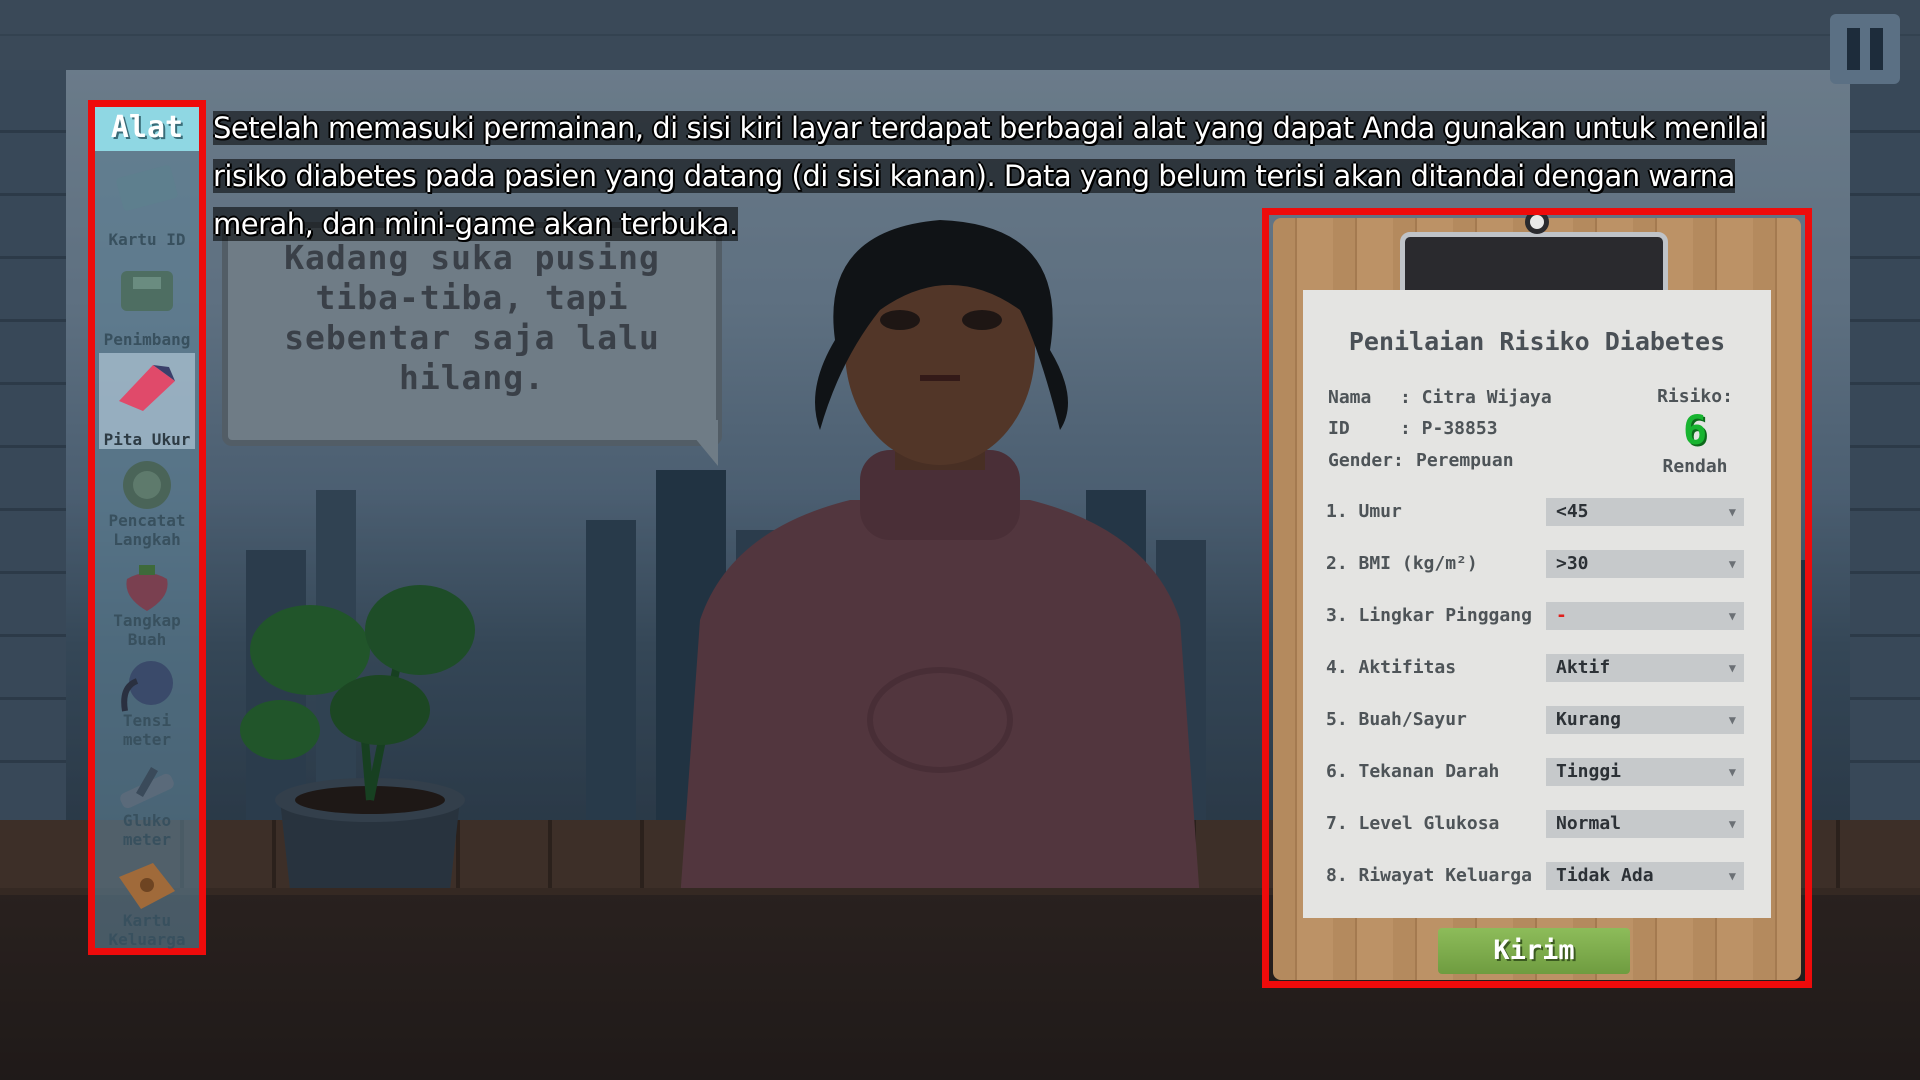 This screenshot has width=1920, height=1080. I want to click on blood-pressure-icon, so click(147, 686).